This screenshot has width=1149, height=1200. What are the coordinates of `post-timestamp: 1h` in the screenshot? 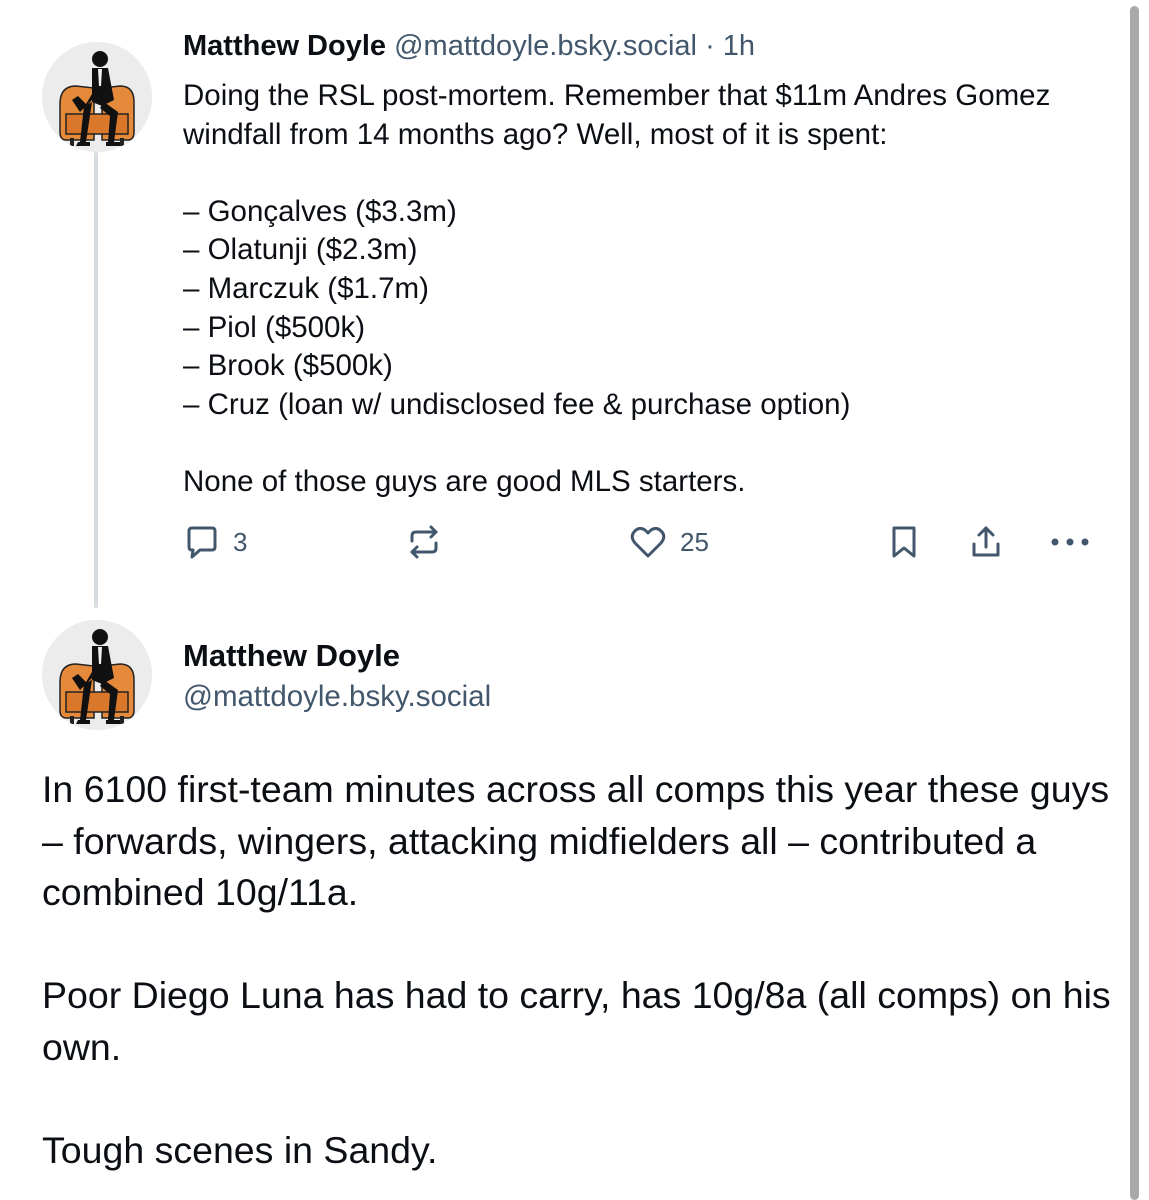 It's located at (739, 46).